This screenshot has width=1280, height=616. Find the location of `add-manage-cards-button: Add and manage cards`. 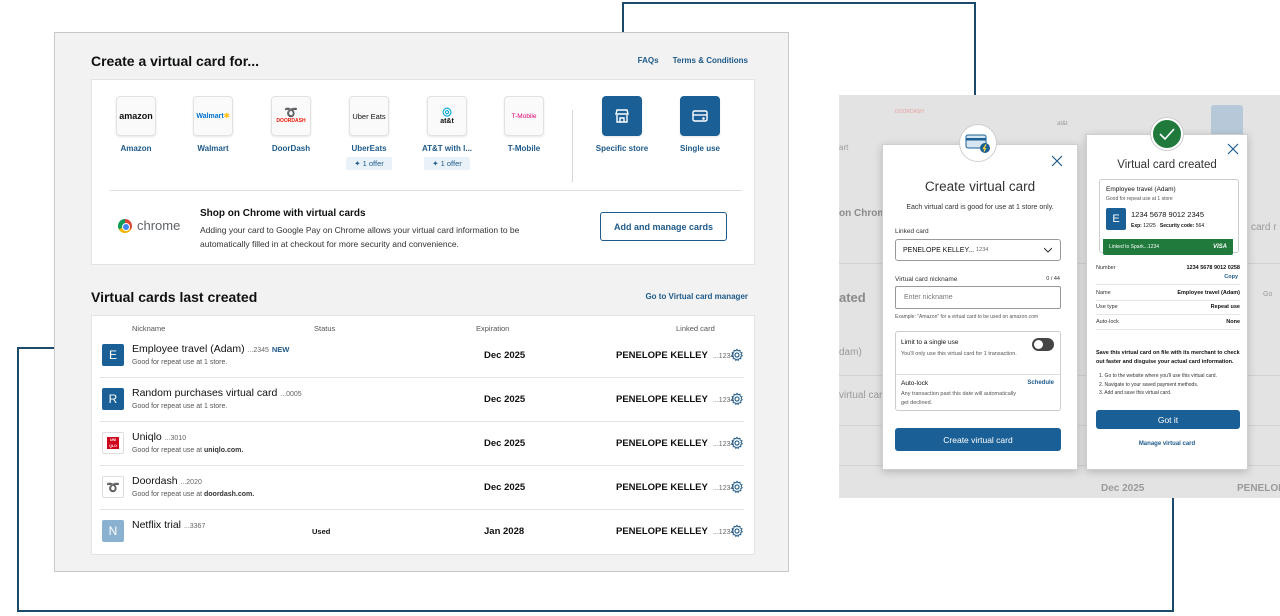

add-manage-cards-button: Add and manage cards is located at coordinates (663, 226).